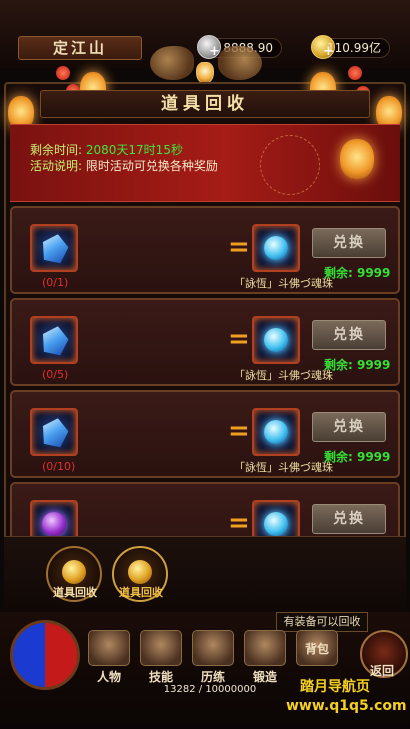  What do you see at coordinates (161, 648) in the screenshot?
I see `nav-skills-button` at bounding box center [161, 648].